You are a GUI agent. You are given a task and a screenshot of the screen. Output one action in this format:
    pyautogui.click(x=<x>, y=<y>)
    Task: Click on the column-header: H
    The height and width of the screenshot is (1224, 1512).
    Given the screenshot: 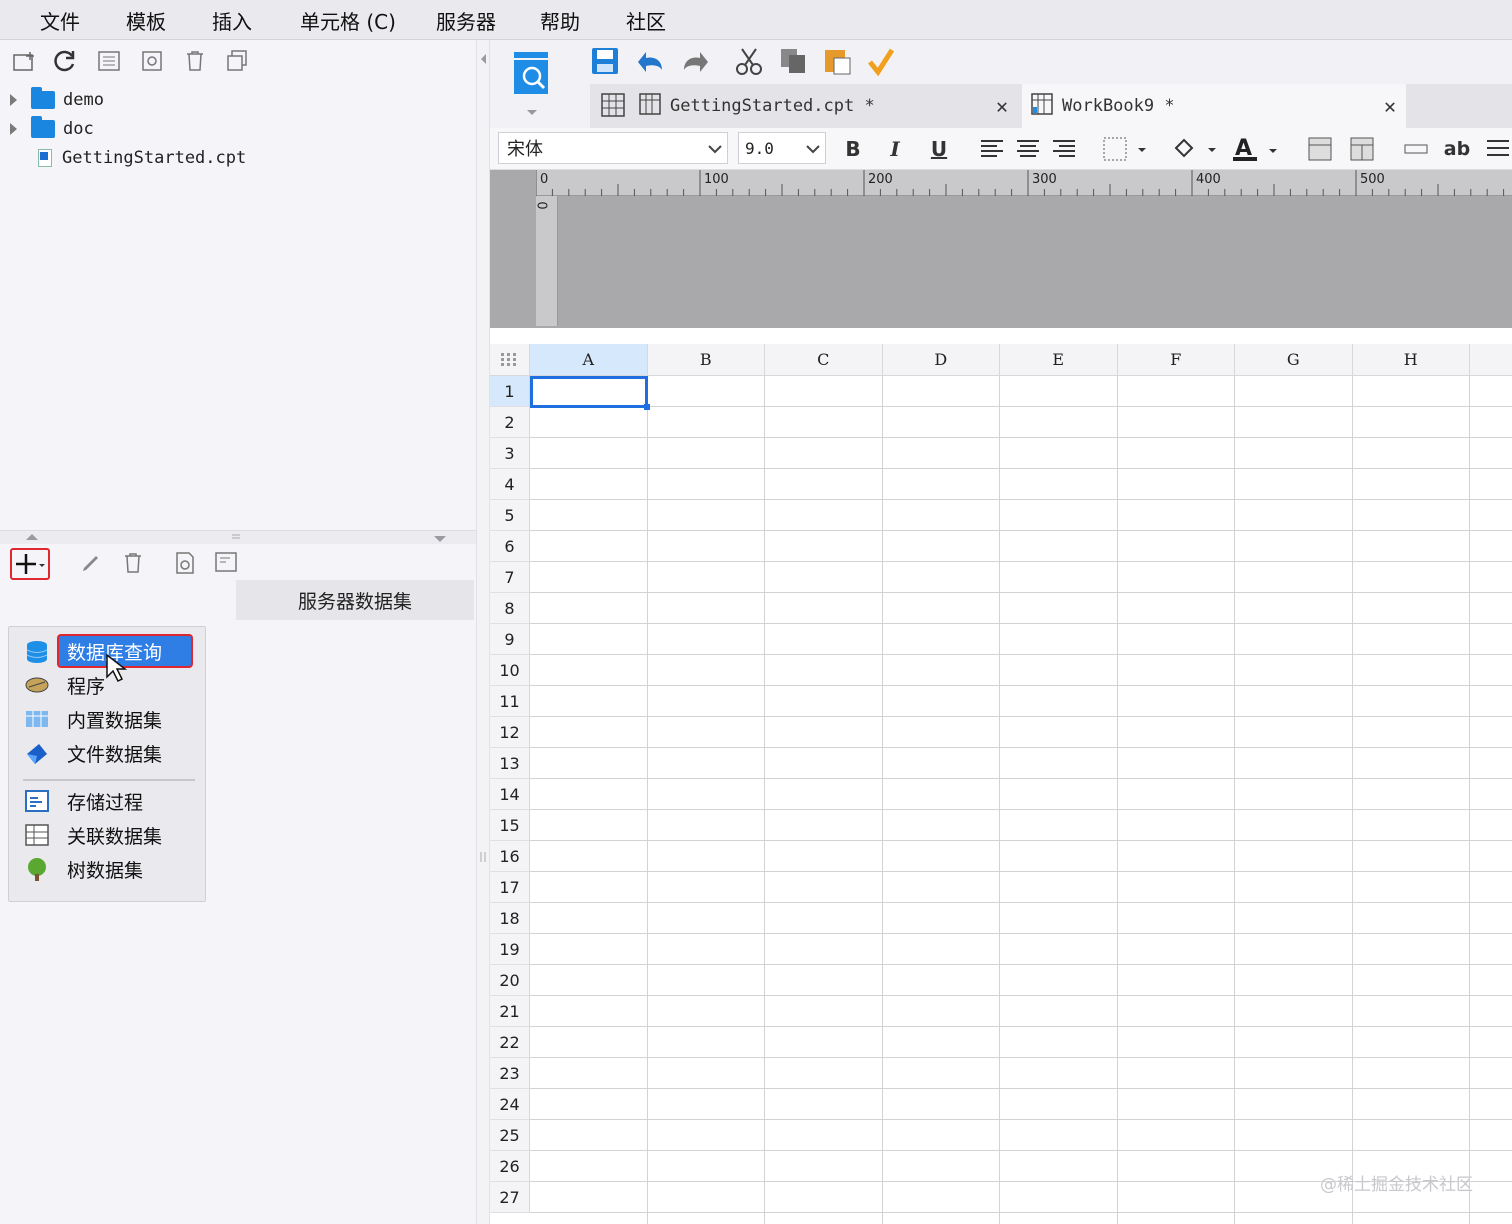 What is the action you would take?
    pyautogui.click(x=1411, y=360)
    